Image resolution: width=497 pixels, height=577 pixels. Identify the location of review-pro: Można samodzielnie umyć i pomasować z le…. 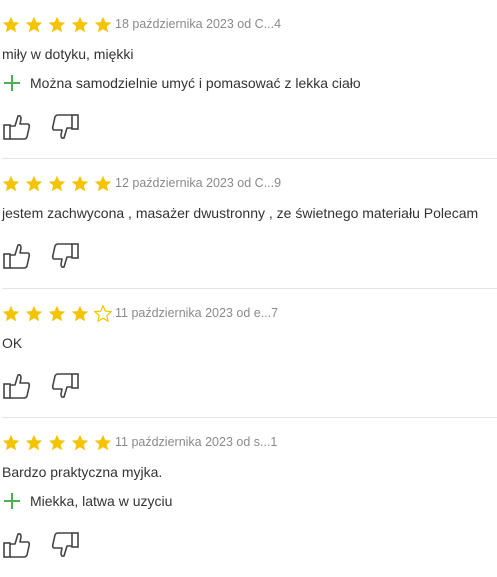
(181, 83).